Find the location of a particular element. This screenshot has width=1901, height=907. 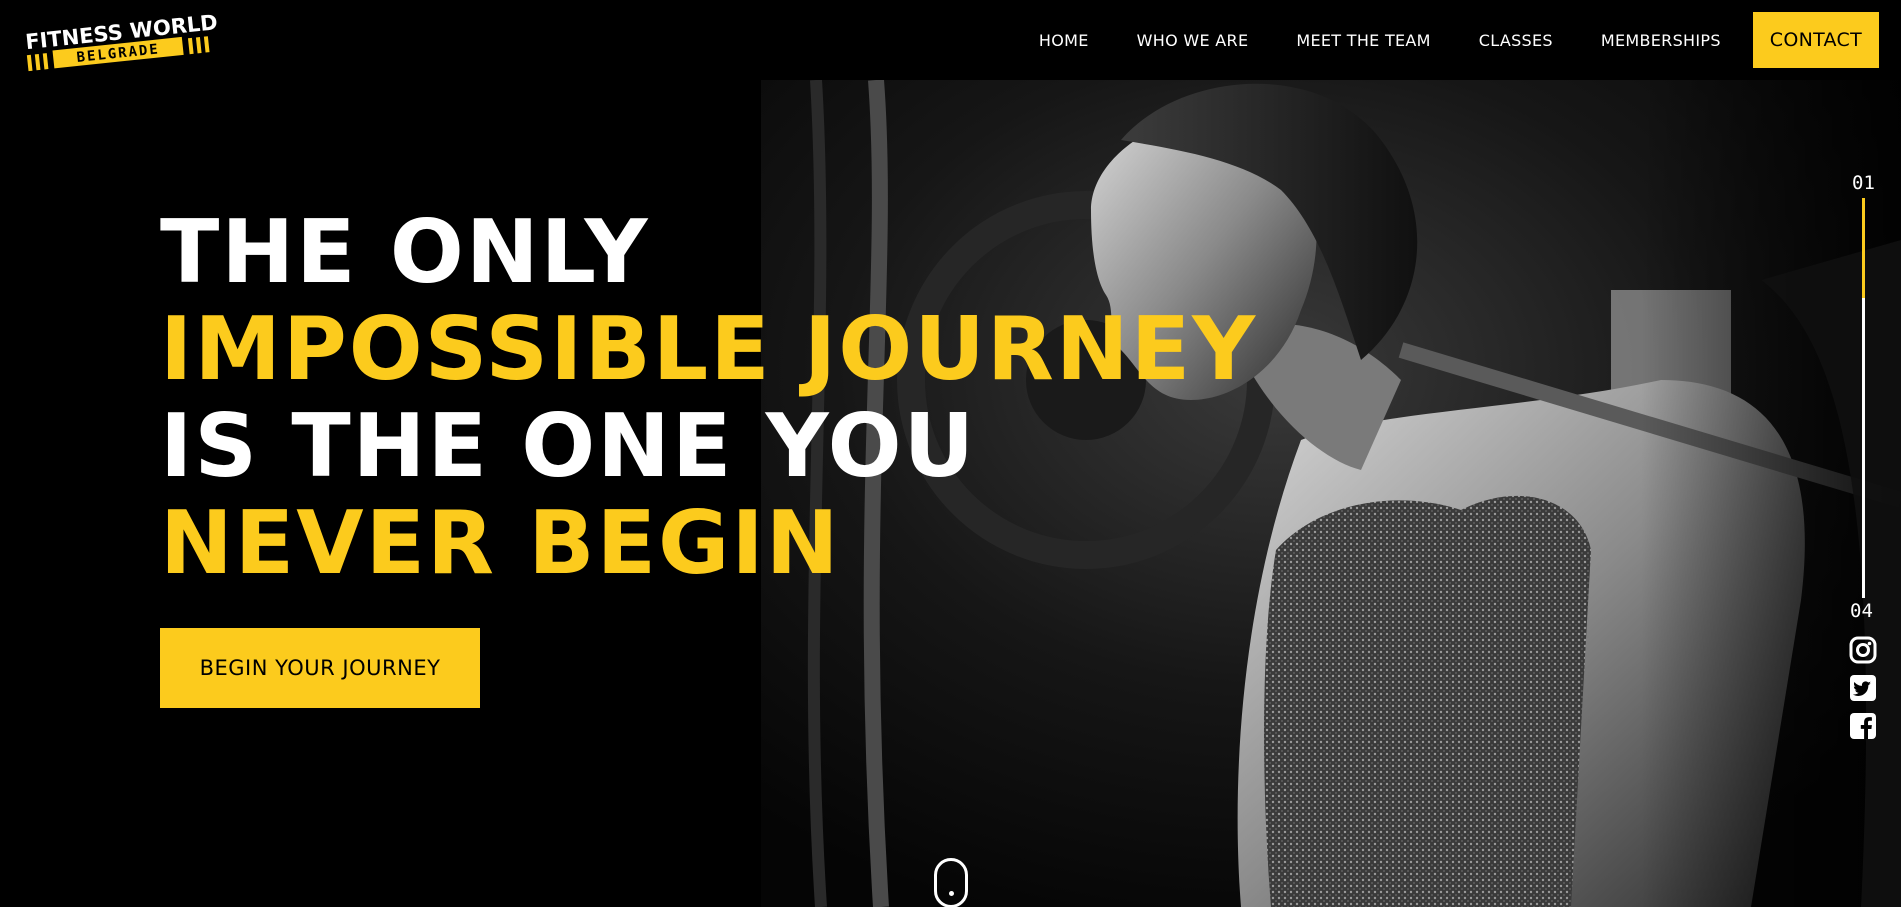

headline-line-3: IS THE ONE YOU is located at coordinates (568, 446).